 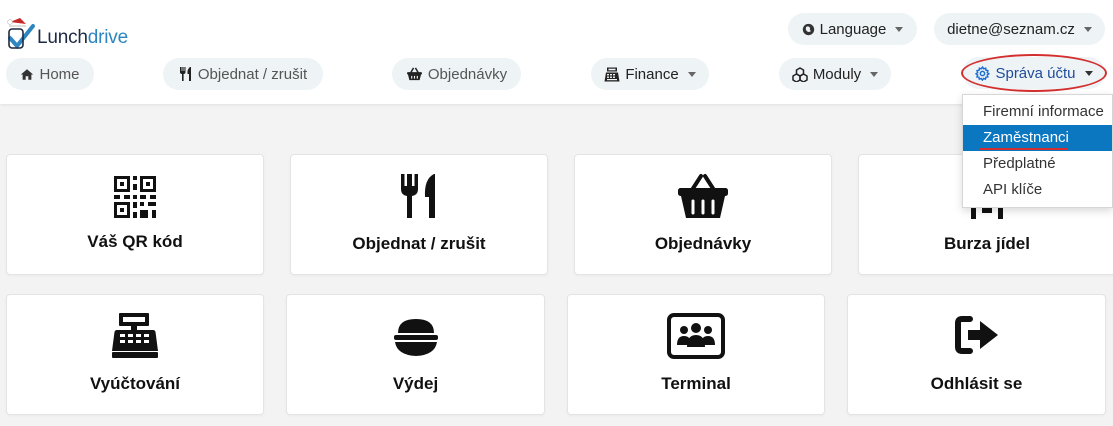 I want to click on tile-orders: Objednávky, so click(x=703, y=214).